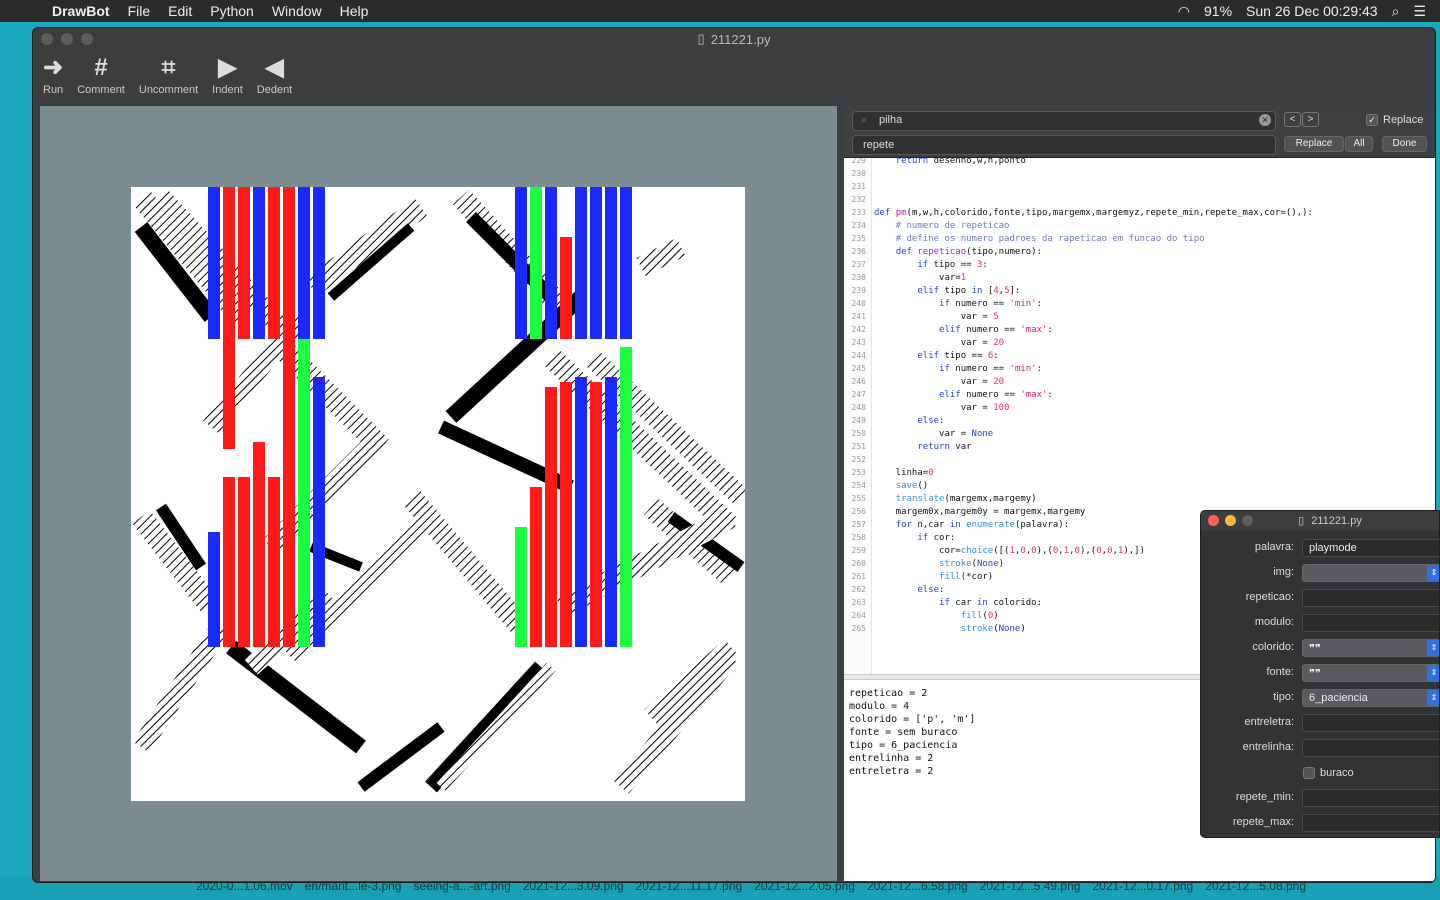 The image size is (1440, 900). What do you see at coordinates (1139, 251) in the screenshot?
I see `code-line: 236 def repeticao(tipo,numero):` at bounding box center [1139, 251].